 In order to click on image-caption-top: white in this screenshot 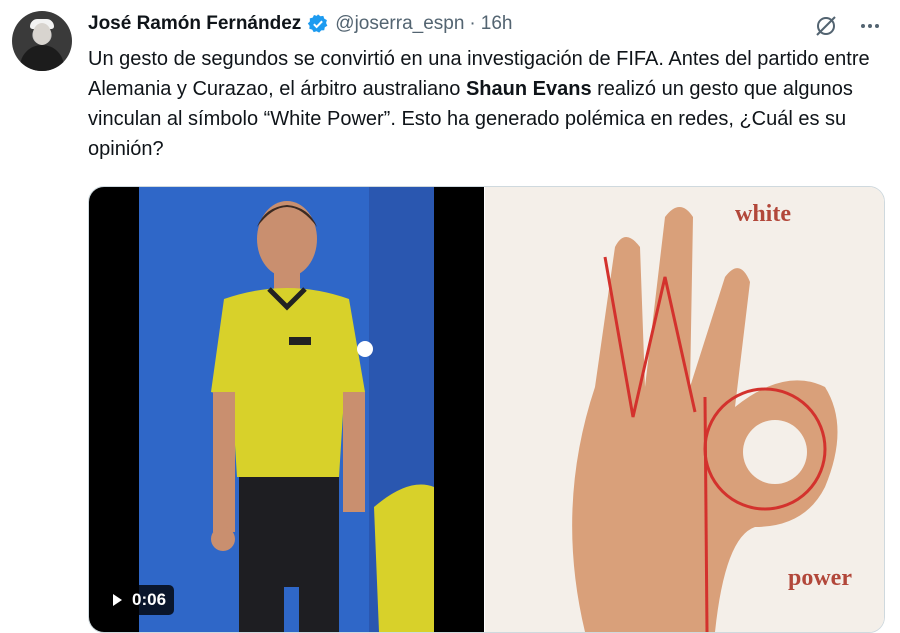, I will do `click(763, 214)`.